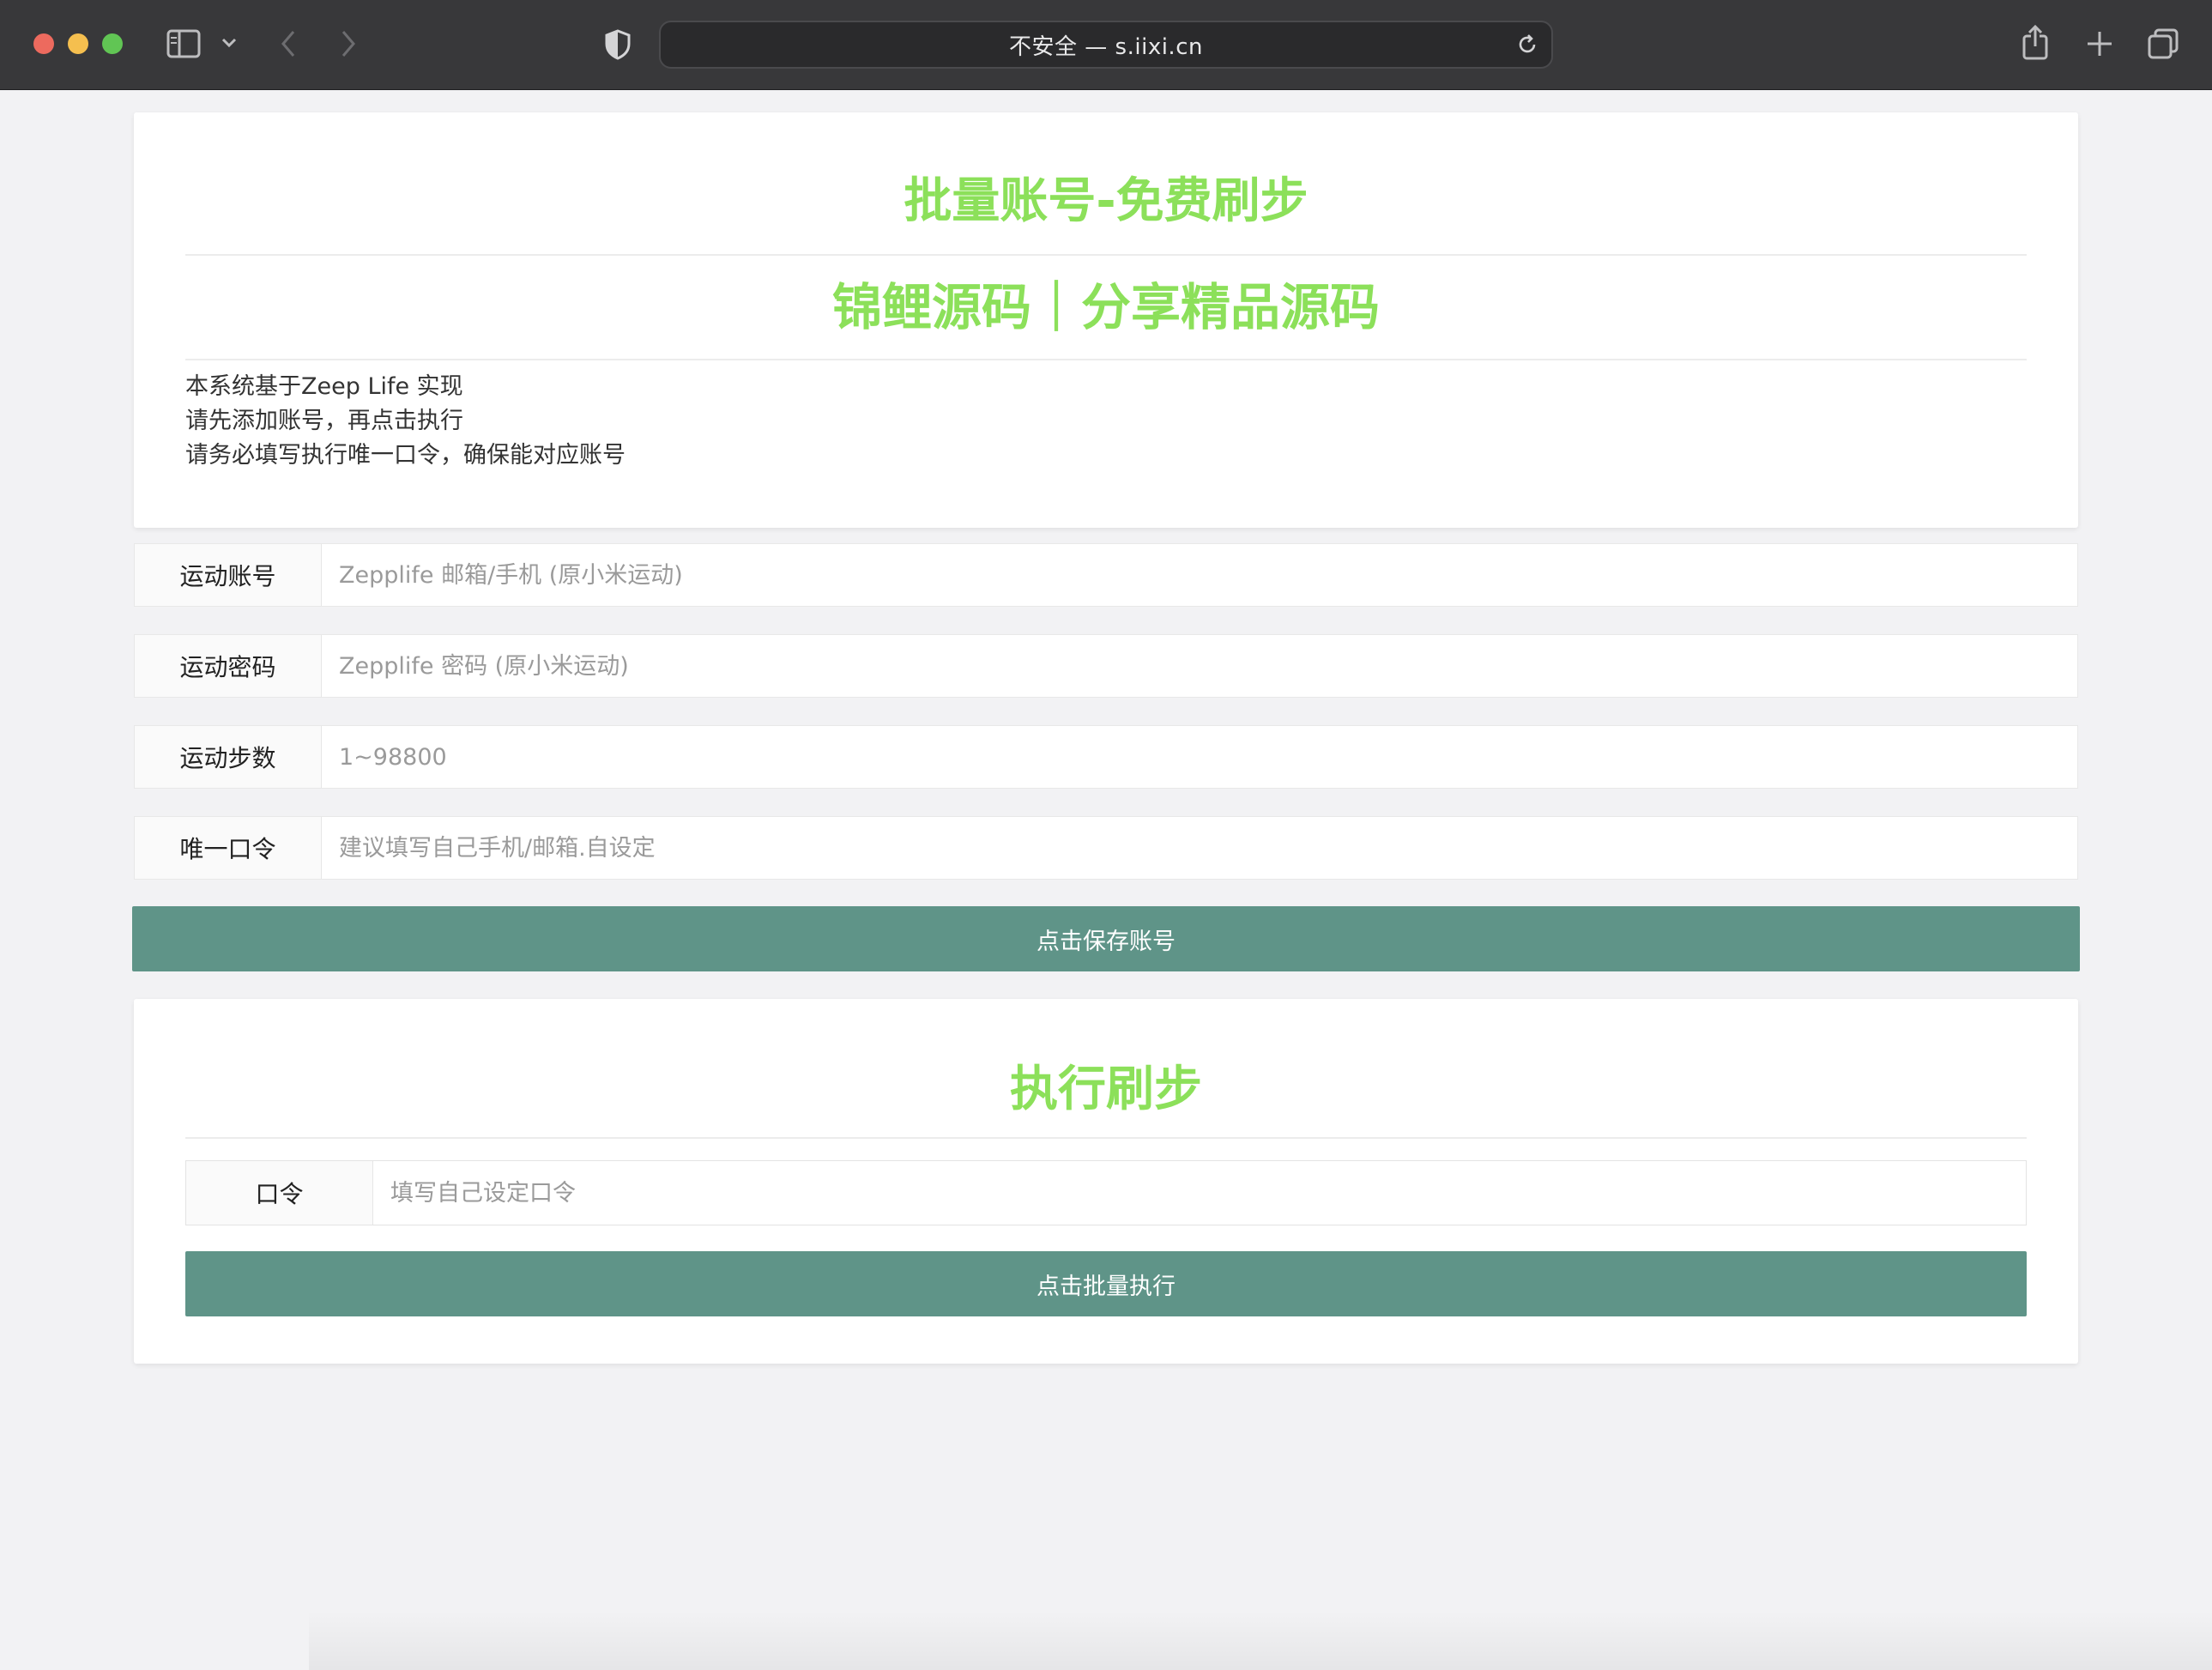 The image size is (2212, 1670). Describe the element at coordinates (183, 43) in the screenshot. I see `sidebar-icon` at that location.